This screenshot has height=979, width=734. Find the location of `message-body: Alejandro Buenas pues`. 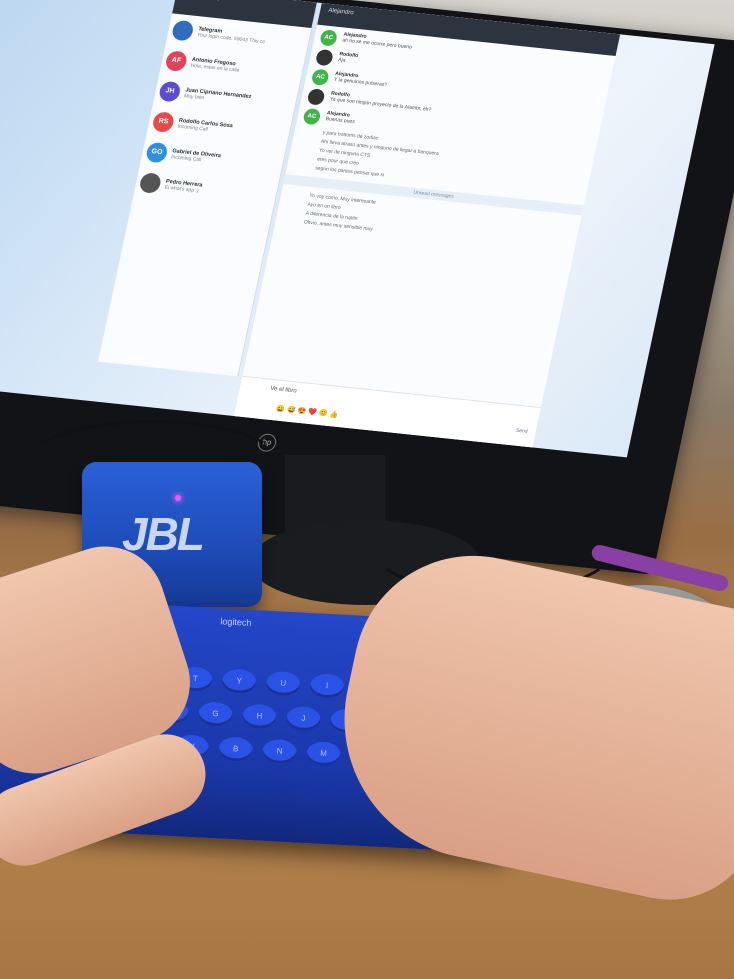

message-body: Alejandro Buenas pues is located at coordinates (341, 117).